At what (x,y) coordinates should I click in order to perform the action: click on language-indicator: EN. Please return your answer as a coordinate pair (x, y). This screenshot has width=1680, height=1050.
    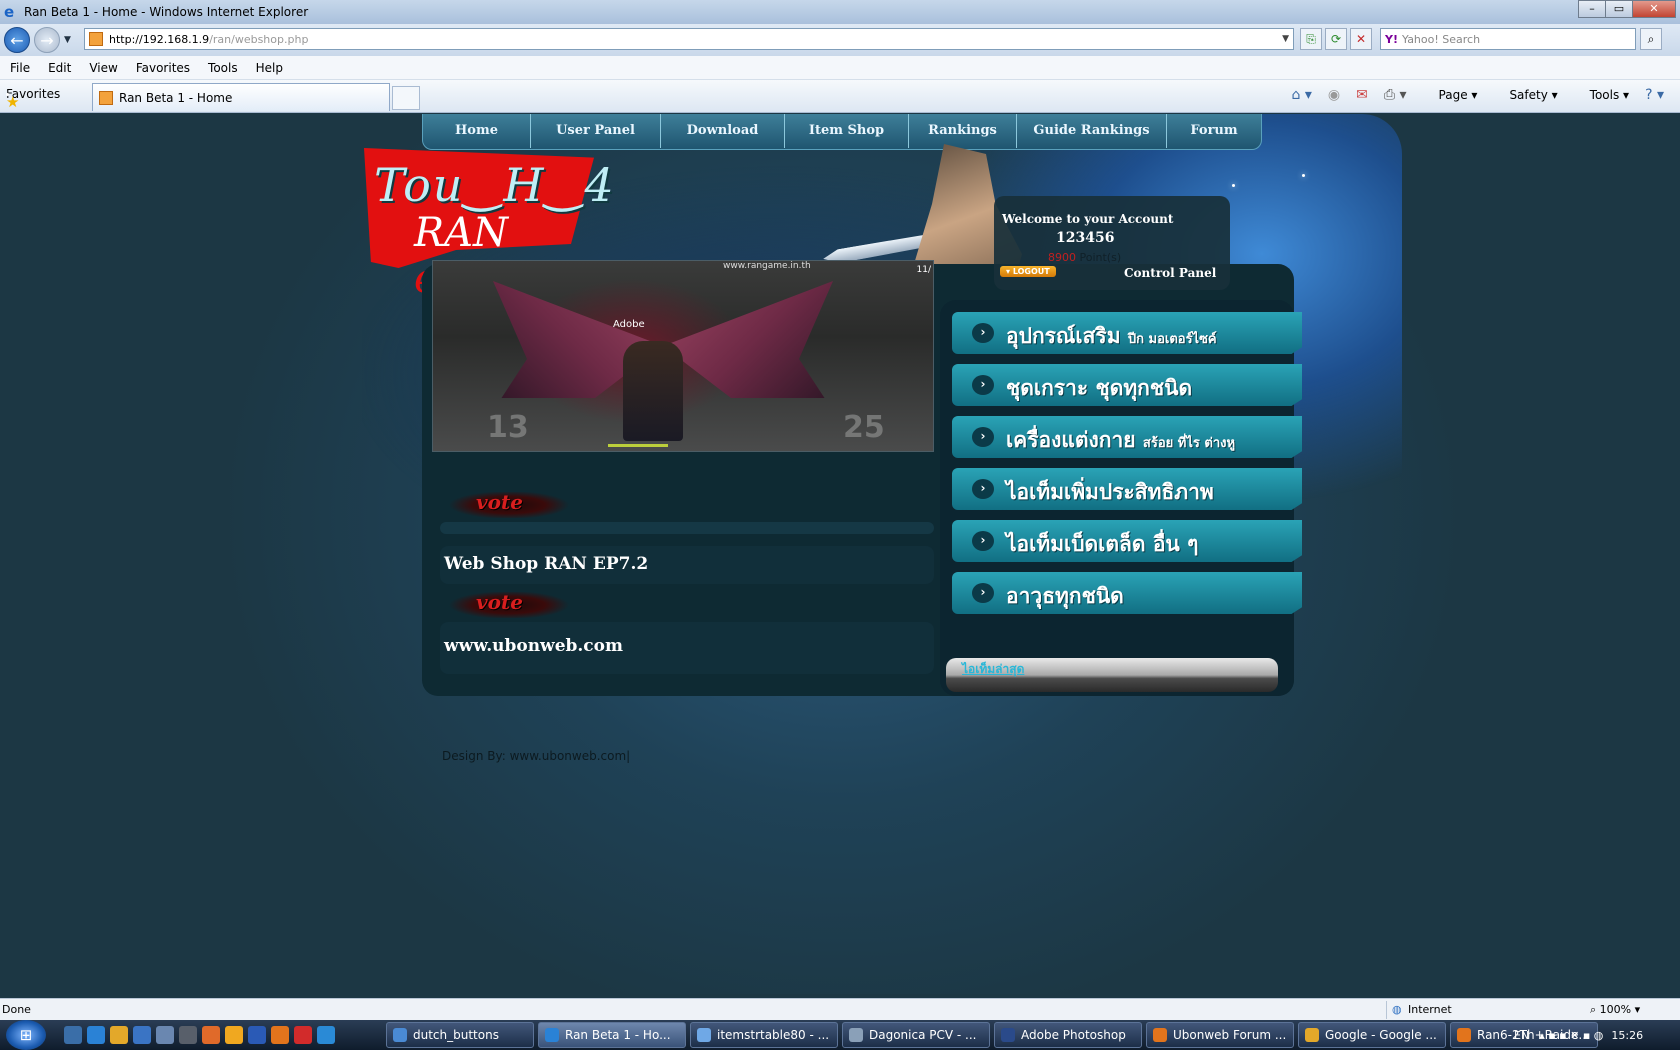
    Looking at the image, I should click on (1521, 1035).